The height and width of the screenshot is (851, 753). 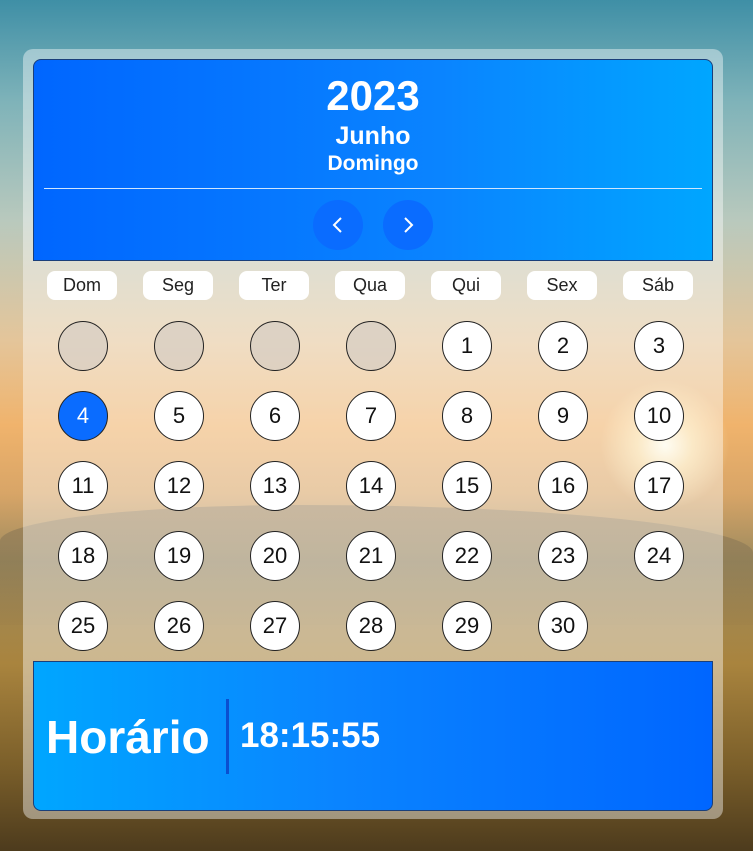 What do you see at coordinates (83, 416) in the screenshot?
I see `day-cell-selected: 4` at bounding box center [83, 416].